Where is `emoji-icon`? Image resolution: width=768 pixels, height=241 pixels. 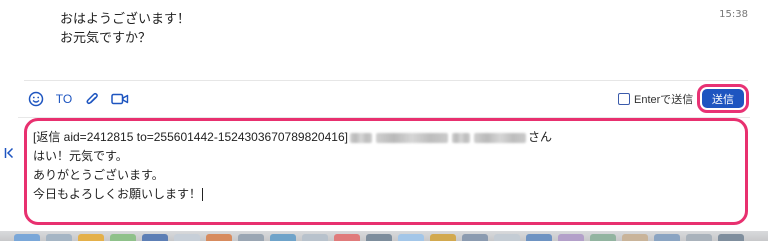 emoji-icon is located at coordinates (36, 99).